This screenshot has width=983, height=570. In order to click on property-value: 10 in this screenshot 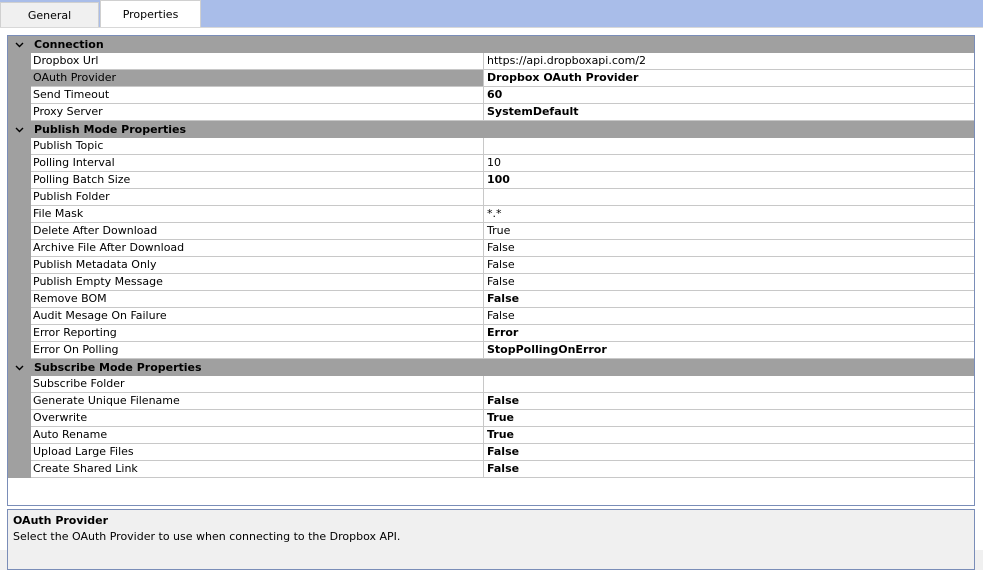, I will do `click(729, 163)`.